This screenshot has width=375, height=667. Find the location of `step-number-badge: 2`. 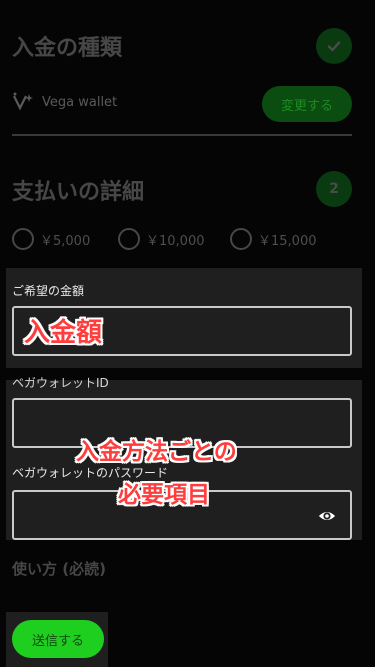

step-number-badge: 2 is located at coordinates (334, 189).